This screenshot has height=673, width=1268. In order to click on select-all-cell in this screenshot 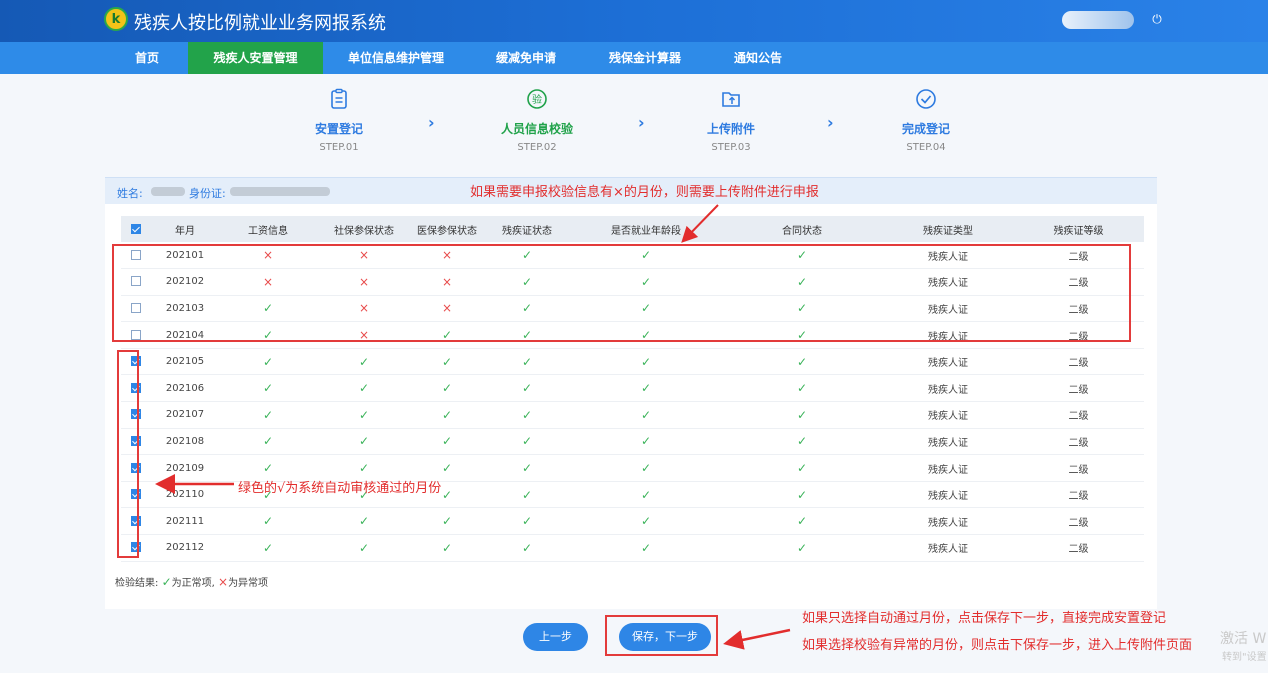, I will do `click(136, 229)`.